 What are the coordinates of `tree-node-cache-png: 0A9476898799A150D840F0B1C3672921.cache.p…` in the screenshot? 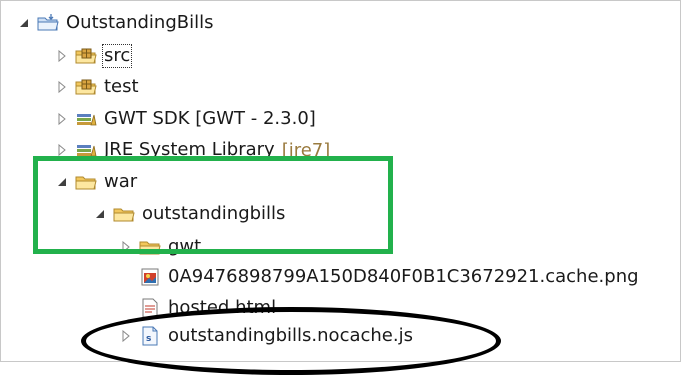 It's located at (389, 277).